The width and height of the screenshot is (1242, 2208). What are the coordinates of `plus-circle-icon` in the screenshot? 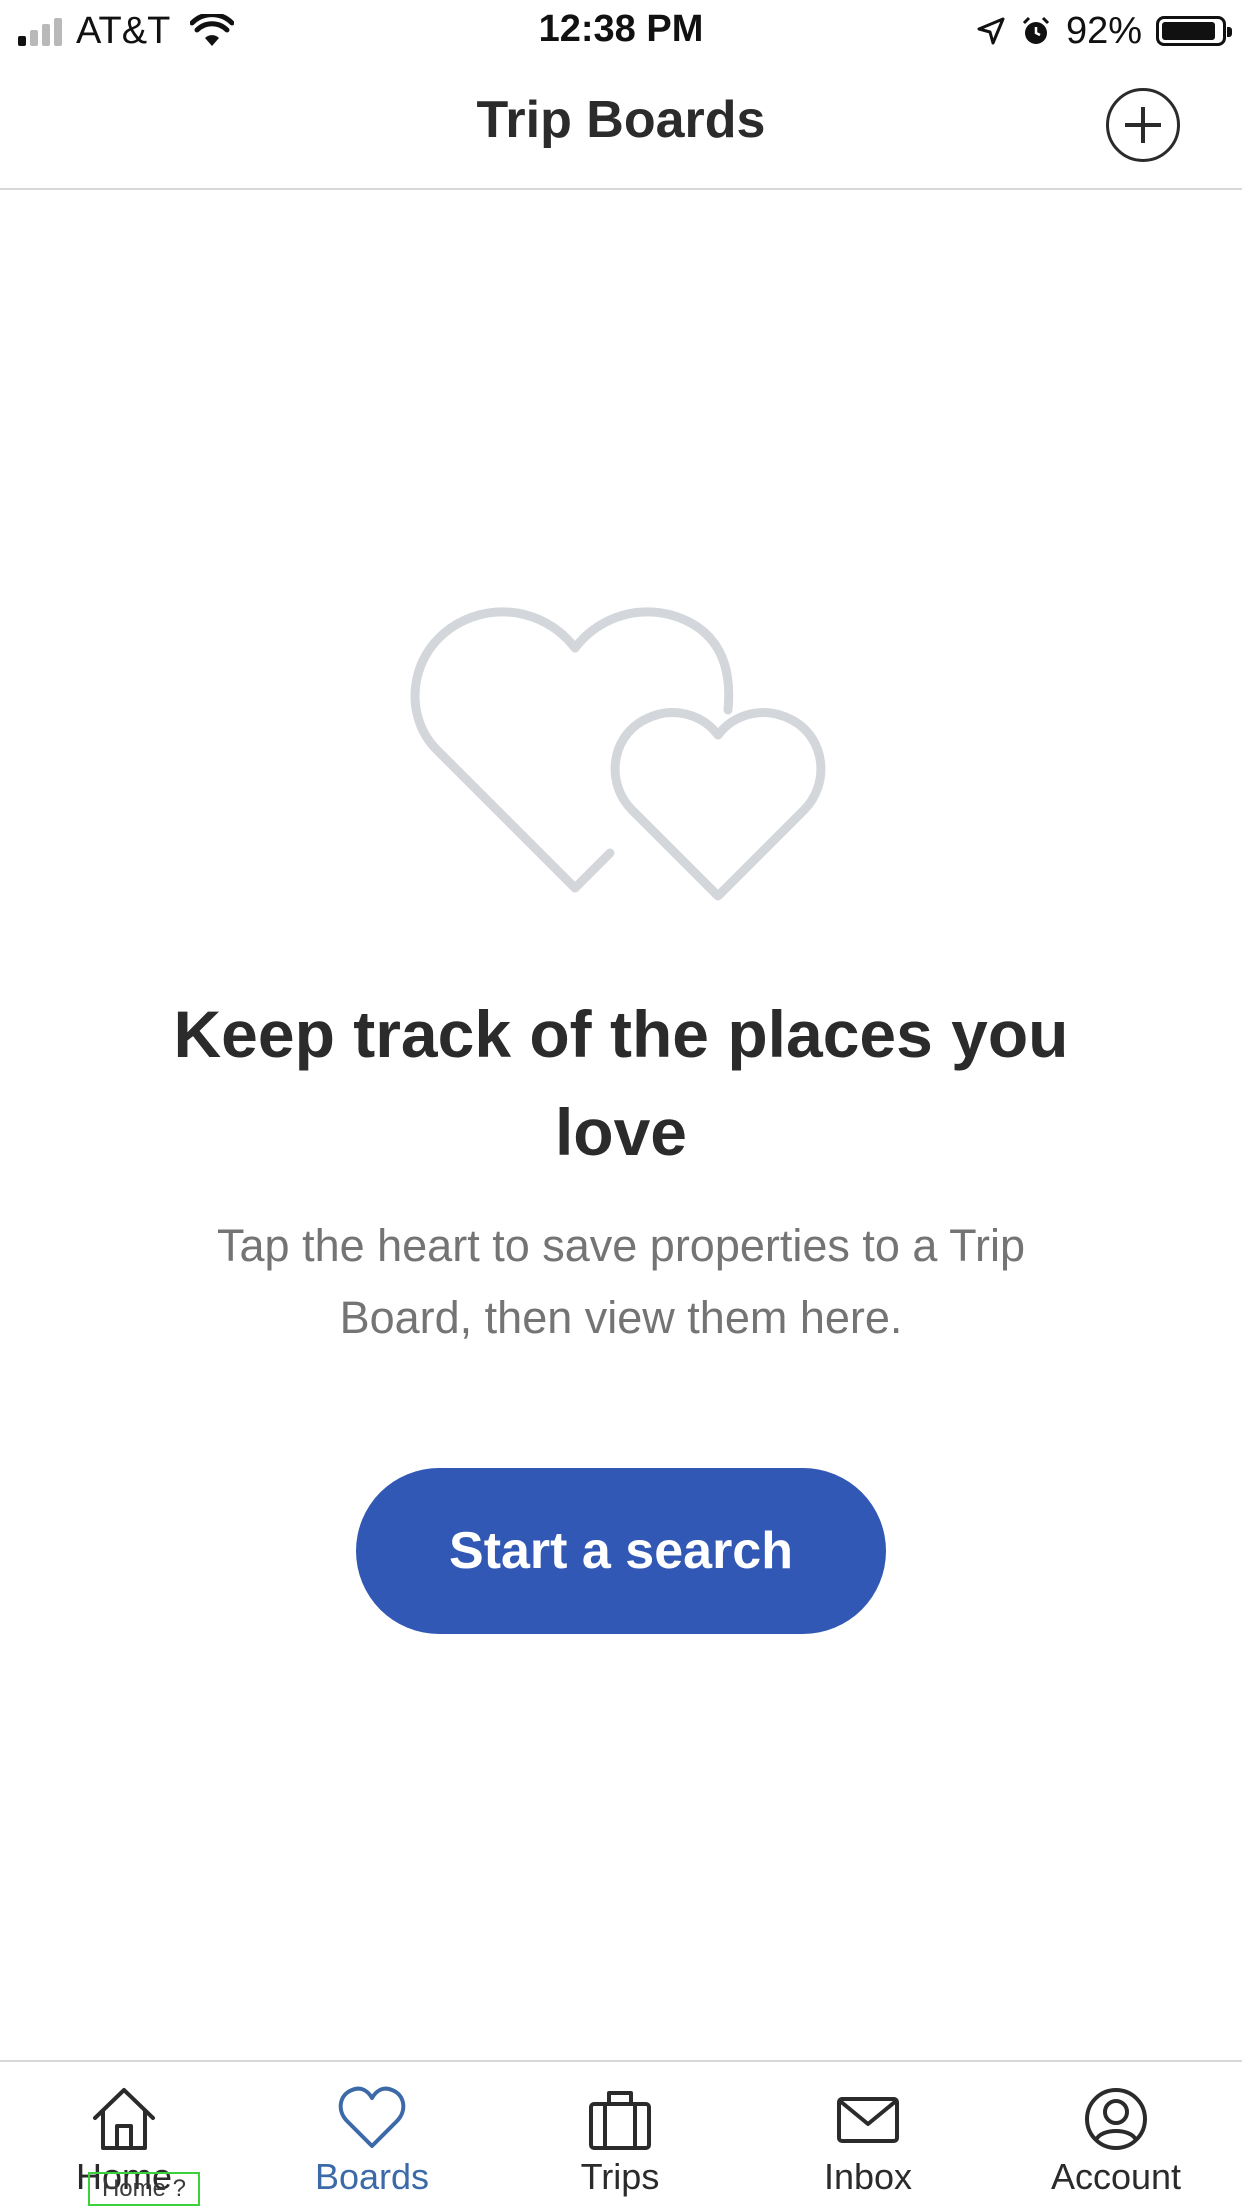 It's located at (1143, 125).